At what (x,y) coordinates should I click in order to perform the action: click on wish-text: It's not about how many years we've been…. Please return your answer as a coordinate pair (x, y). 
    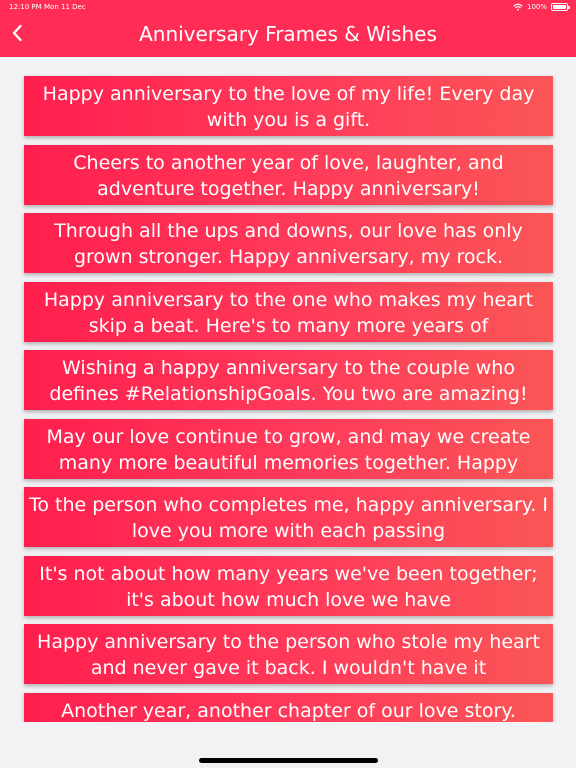
    Looking at the image, I should click on (288, 587).